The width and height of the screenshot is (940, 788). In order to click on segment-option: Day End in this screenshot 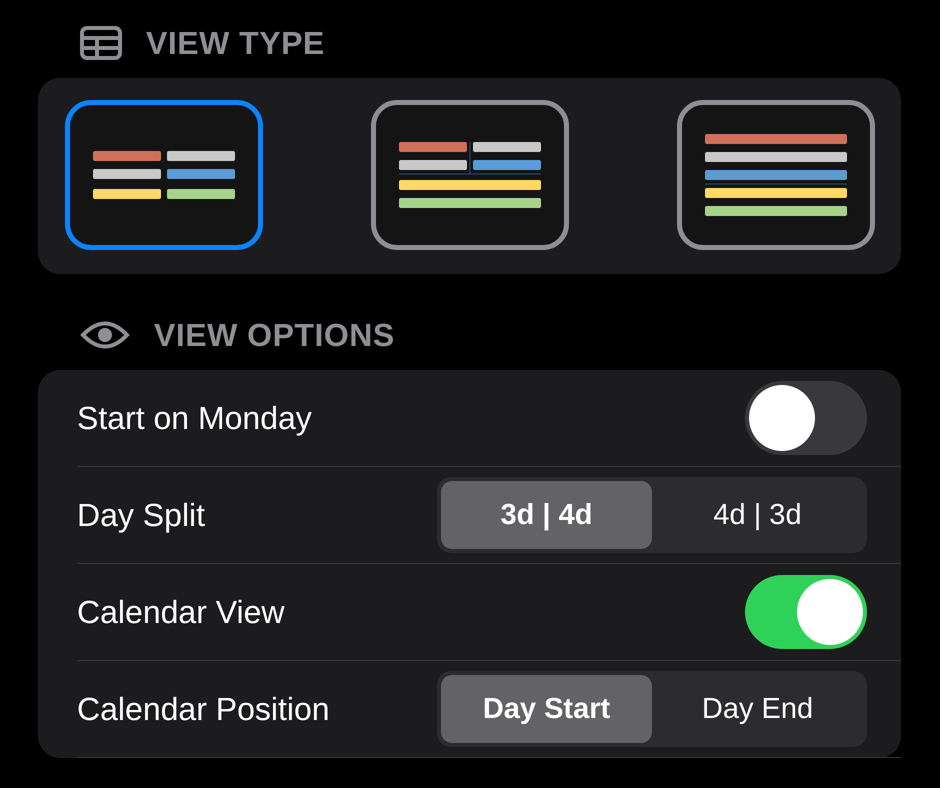, I will do `click(757, 709)`.